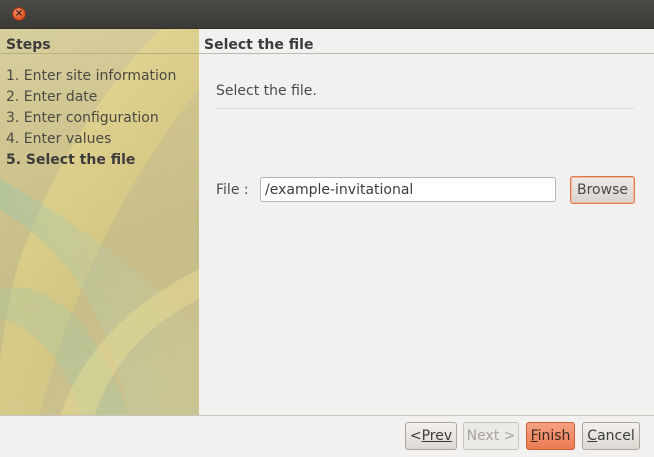 This screenshot has height=457, width=654. Describe the element at coordinates (426, 53) in the screenshot. I see `title-divider` at that location.